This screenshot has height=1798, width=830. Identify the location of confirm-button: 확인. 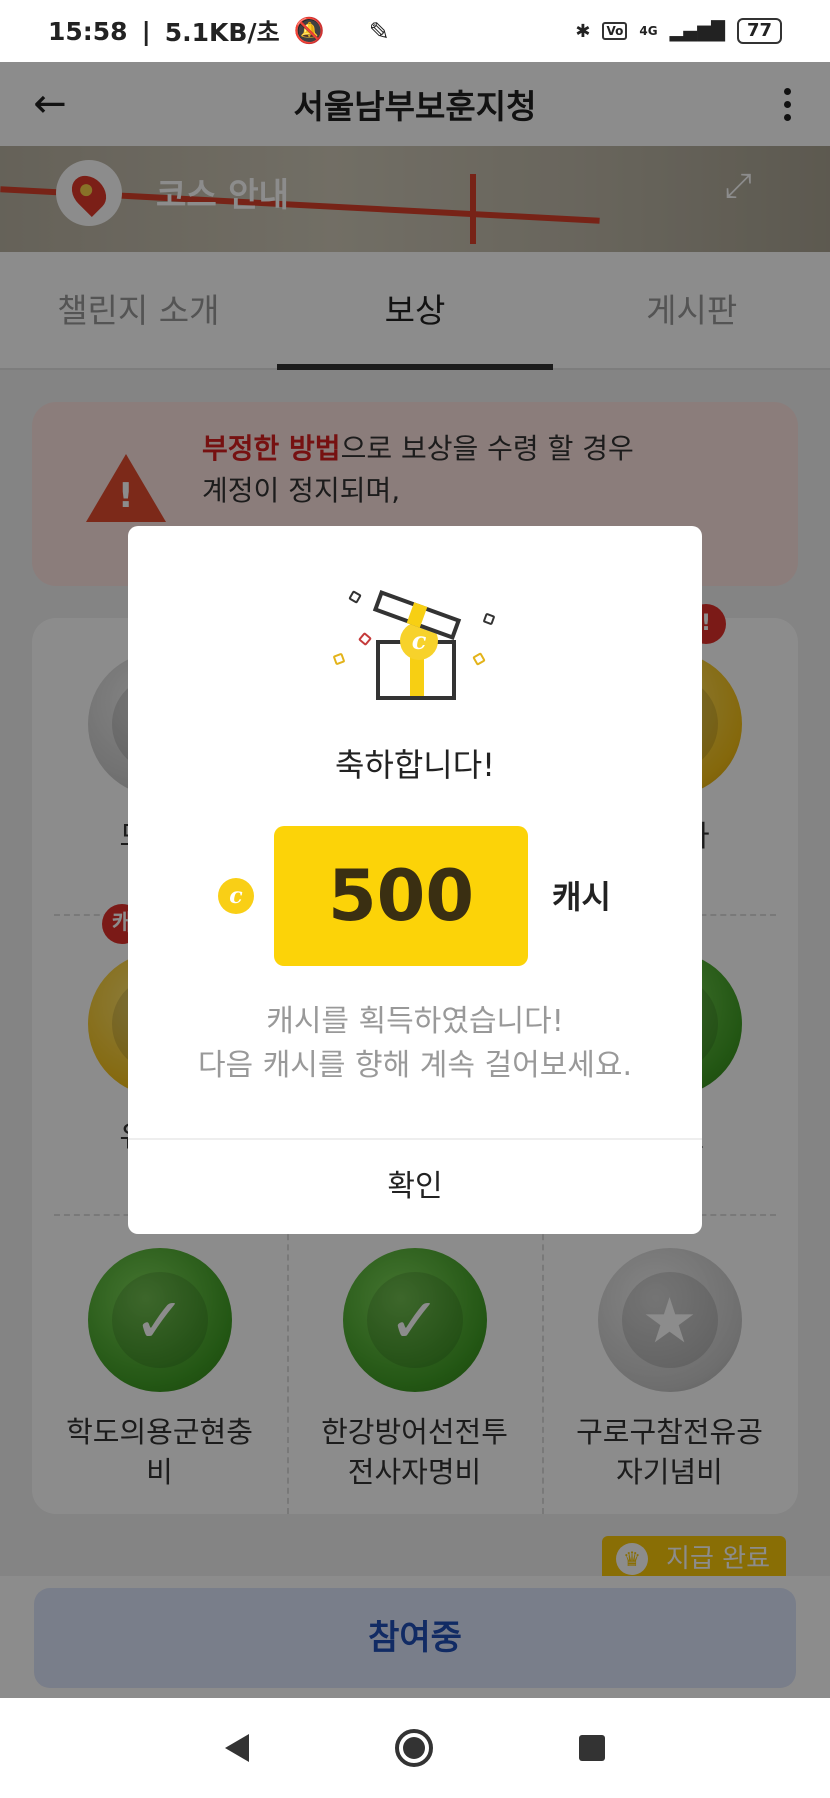
(415, 1187).